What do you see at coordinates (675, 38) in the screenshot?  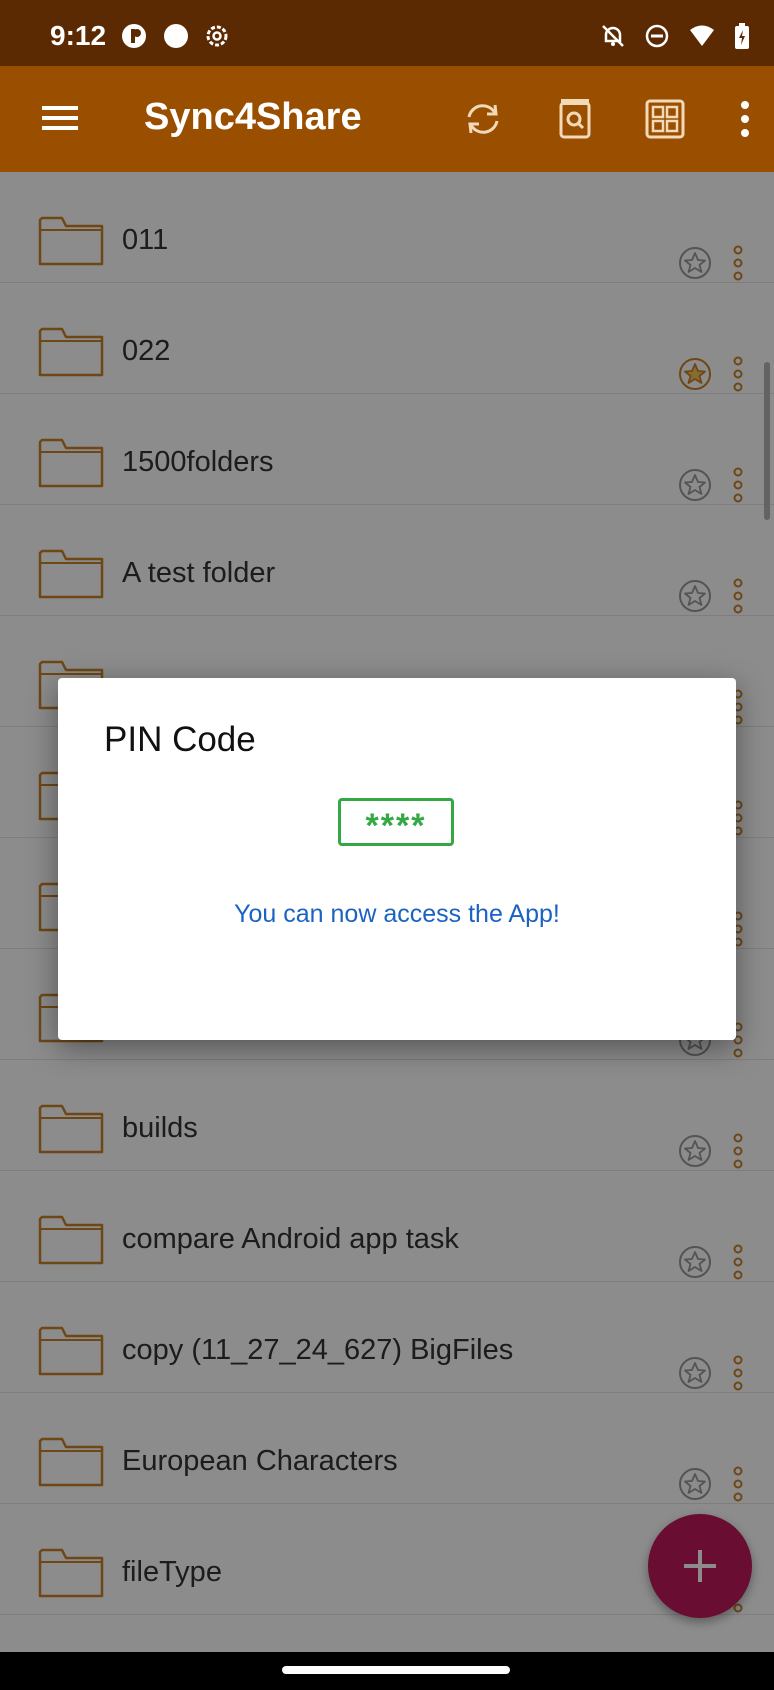 I see `status-right-icons` at bounding box center [675, 38].